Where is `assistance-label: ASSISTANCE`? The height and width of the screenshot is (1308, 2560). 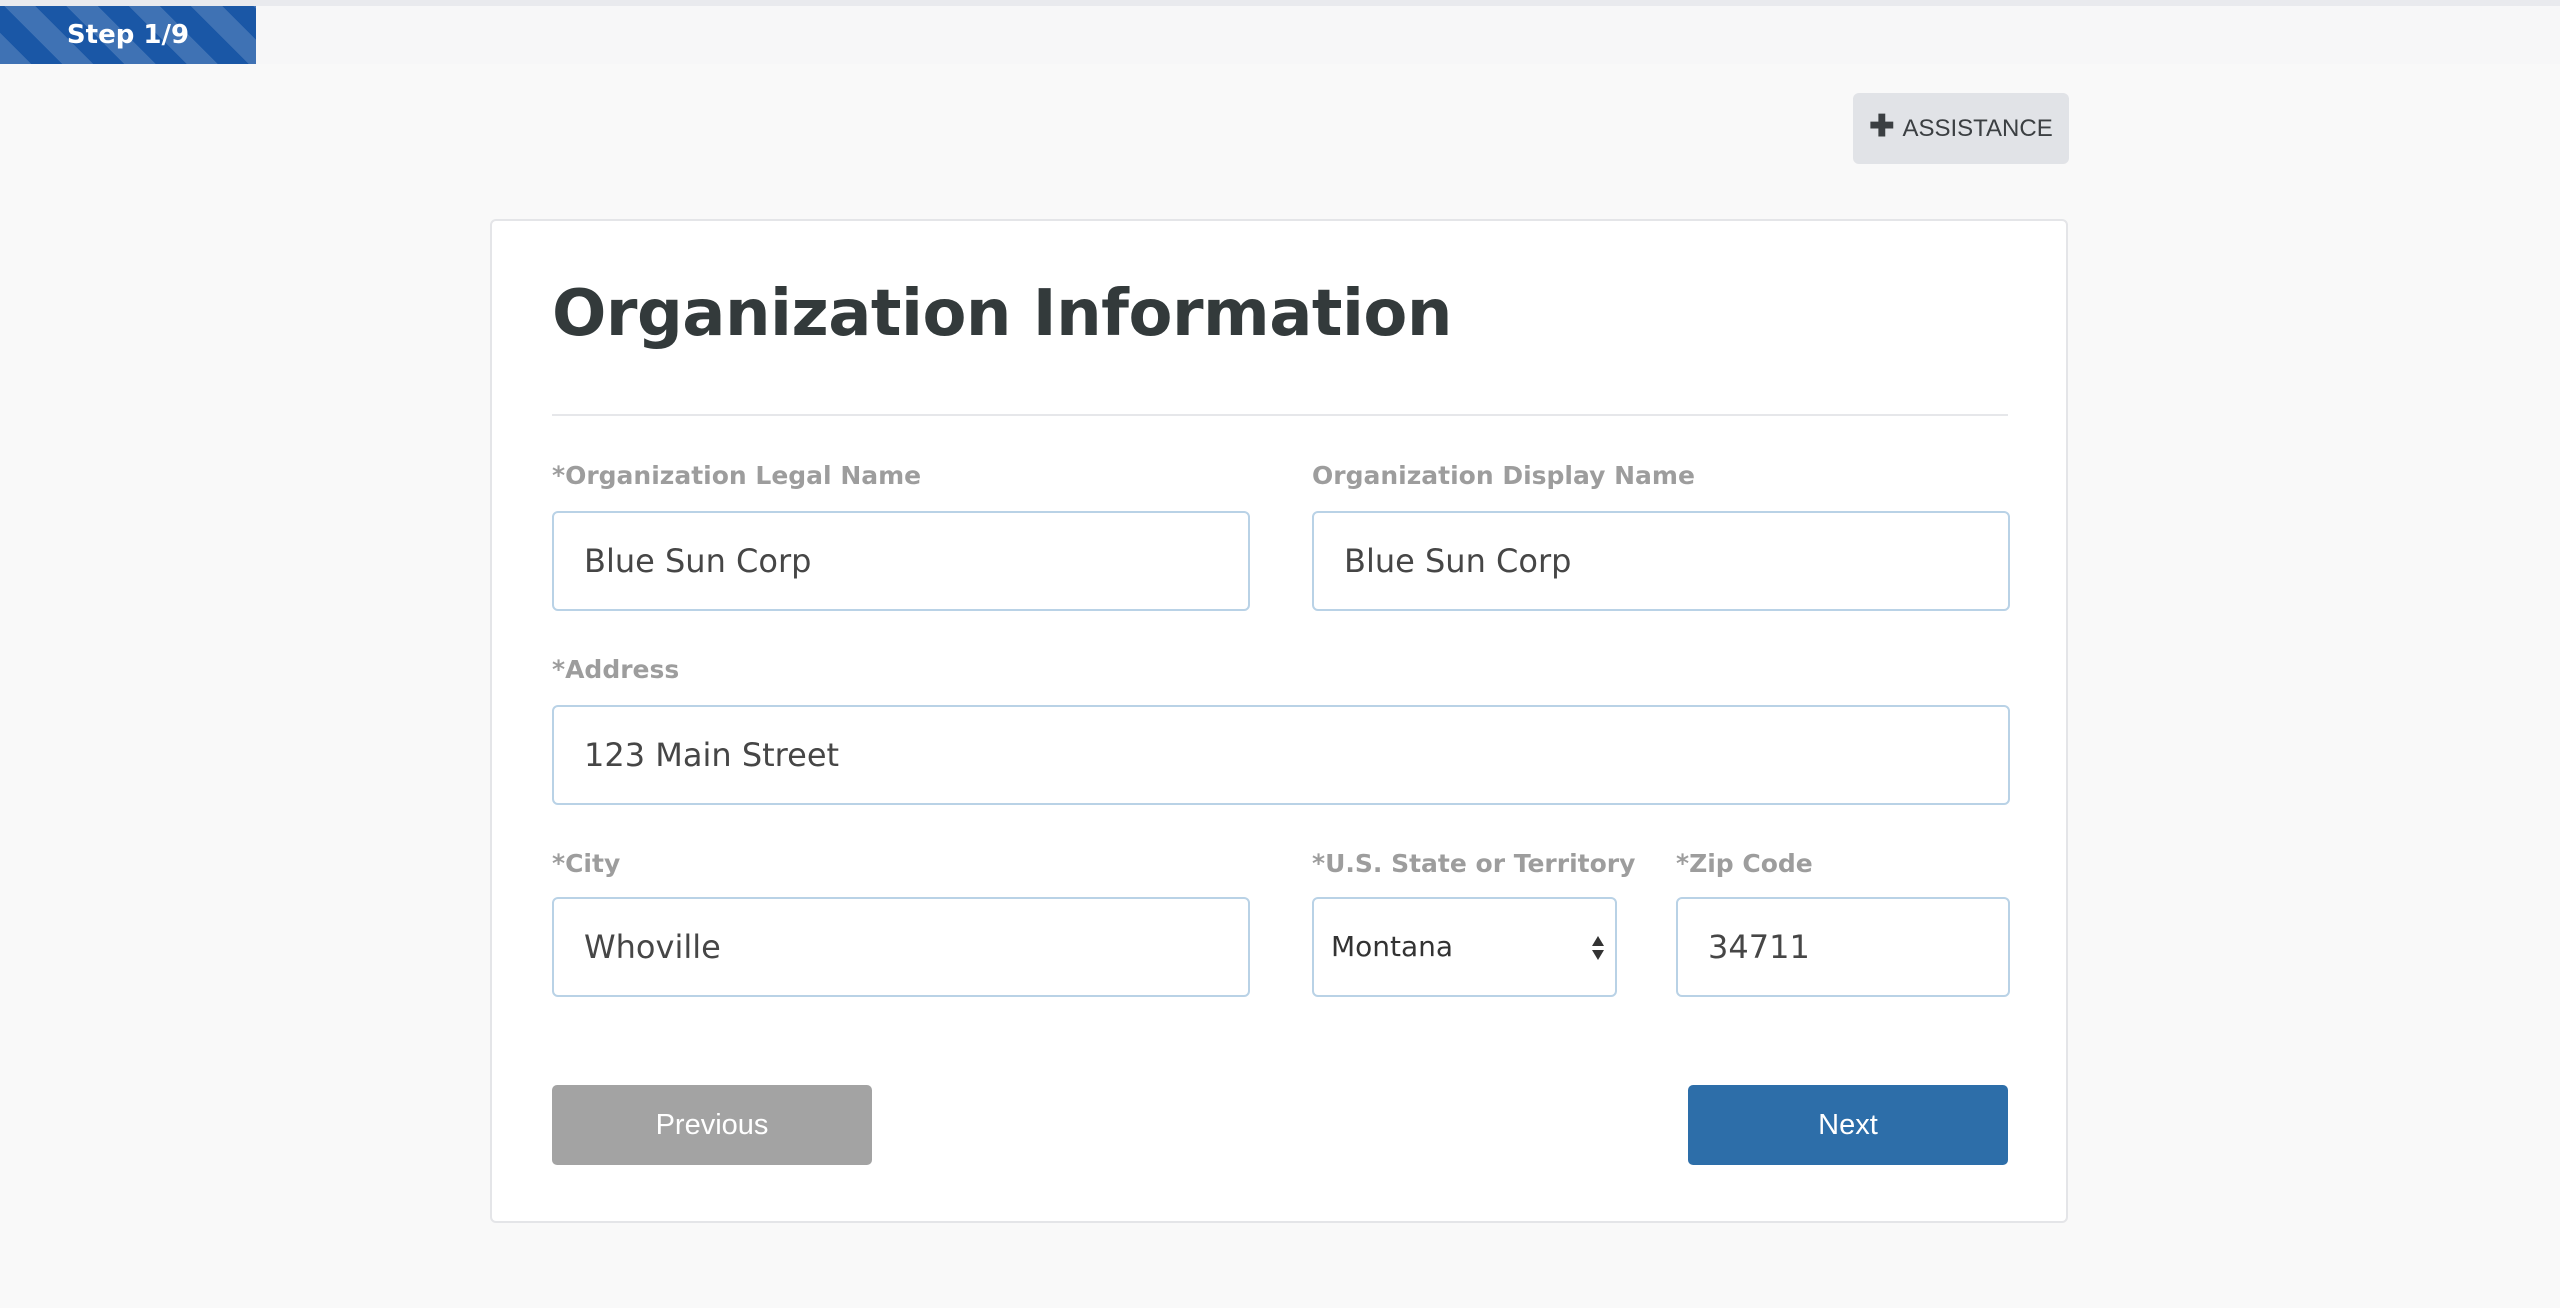 assistance-label: ASSISTANCE is located at coordinates (1977, 128).